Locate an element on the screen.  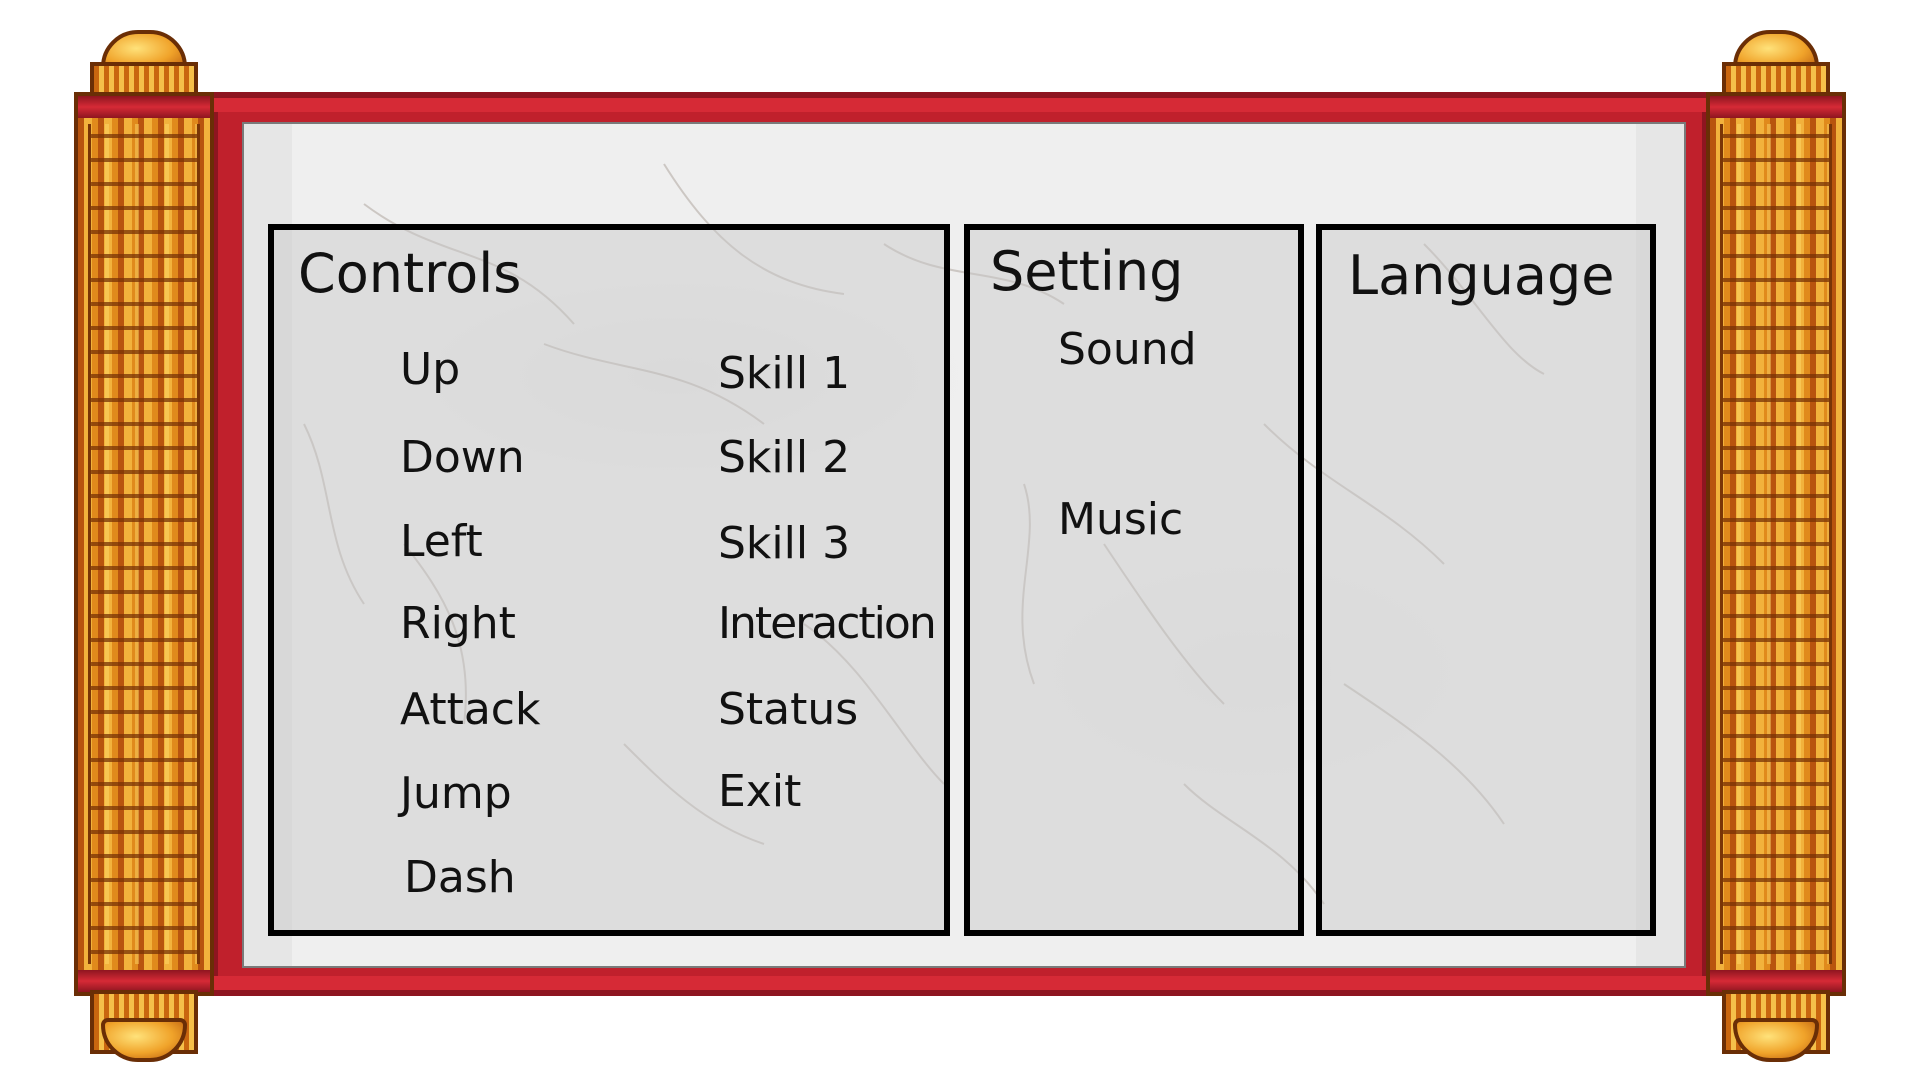
control-exit: Exit is located at coordinates (759, 791).